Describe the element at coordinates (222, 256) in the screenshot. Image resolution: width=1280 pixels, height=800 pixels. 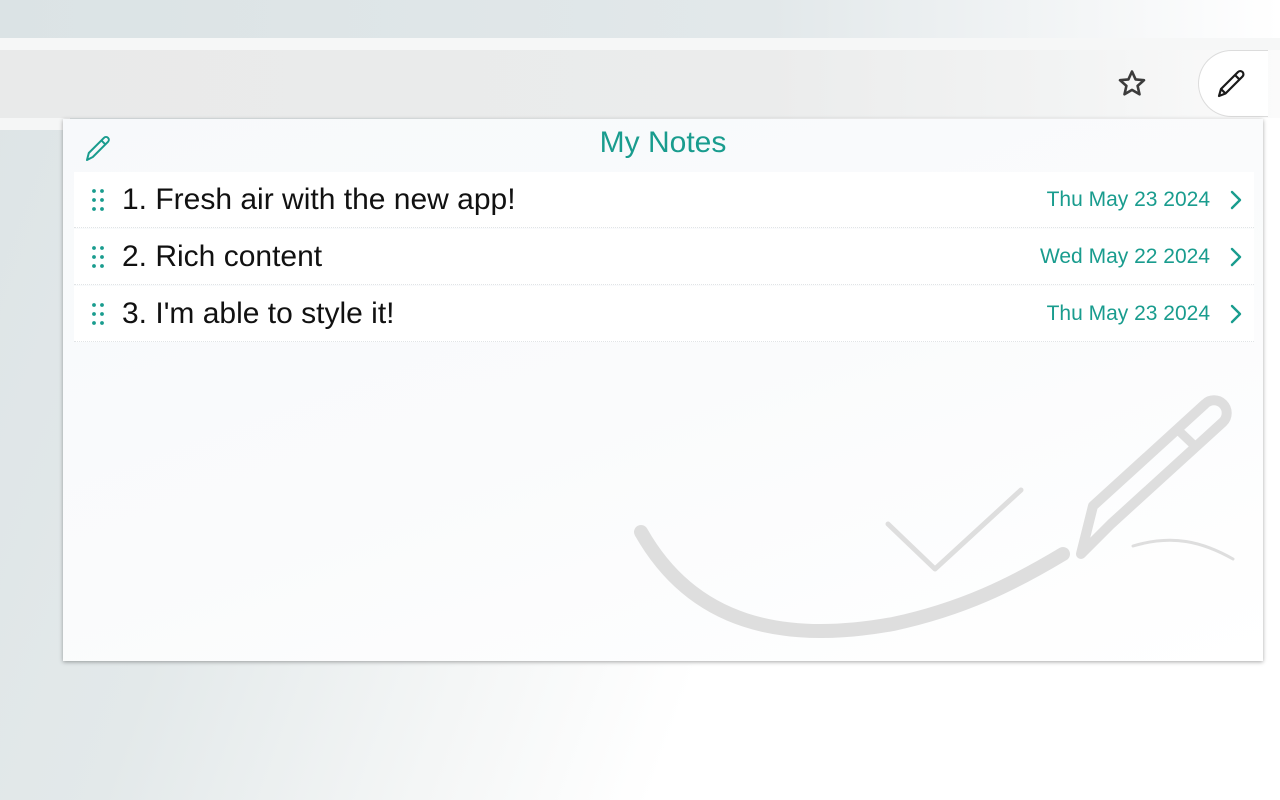
I see `note-title: 2. Rich content` at that location.